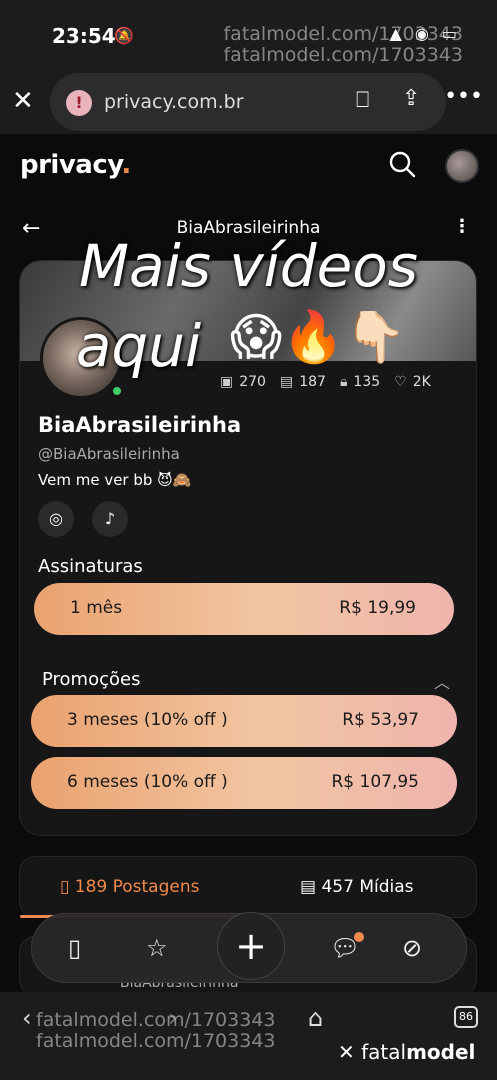  Describe the element at coordinates (357, 887) in the screenshot. I see `tab-media: ▤ 457 Mídias` at that location.